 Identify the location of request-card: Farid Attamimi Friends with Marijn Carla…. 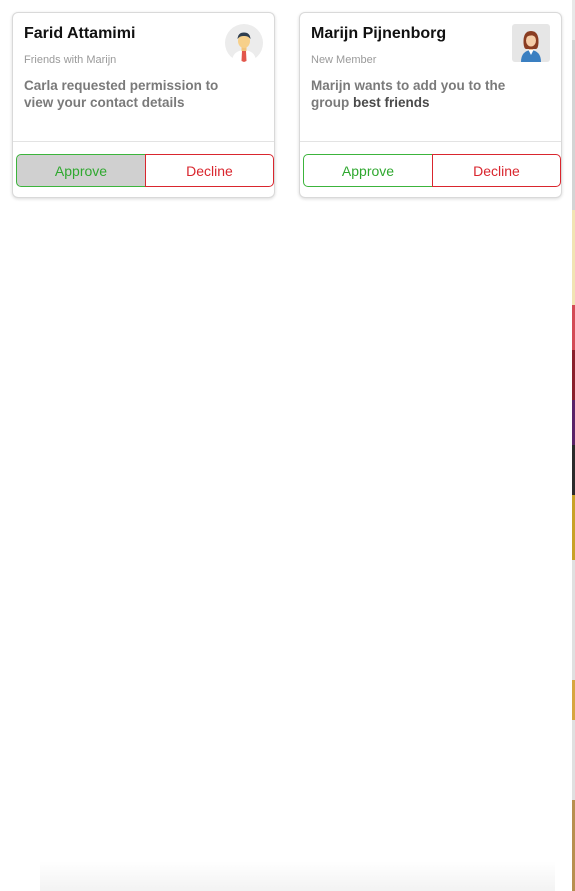
(143, 105).